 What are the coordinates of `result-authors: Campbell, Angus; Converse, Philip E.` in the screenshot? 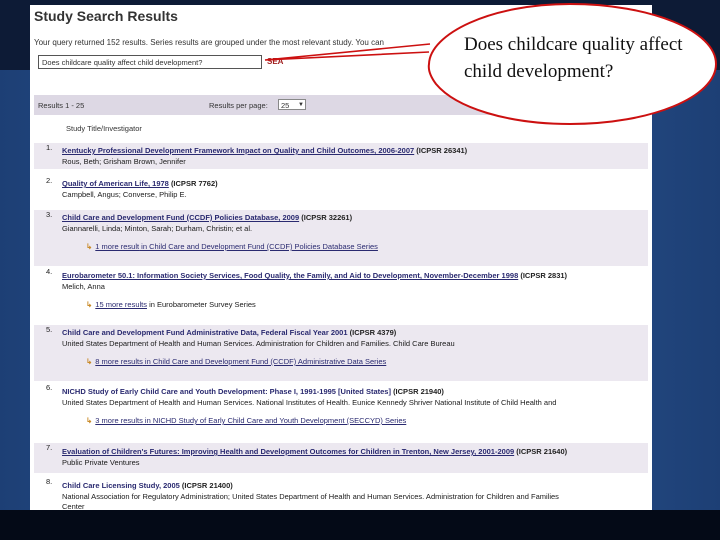 It's located at (124, 194).